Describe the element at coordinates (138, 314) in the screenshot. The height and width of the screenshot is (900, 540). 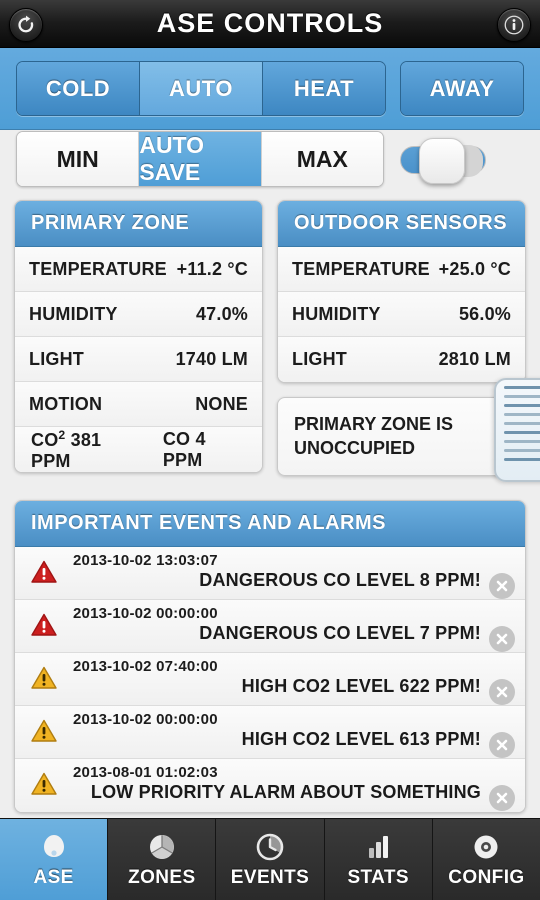
I see `primary-zone-row-humidity: HUMIDITY 47.0%` at that location.